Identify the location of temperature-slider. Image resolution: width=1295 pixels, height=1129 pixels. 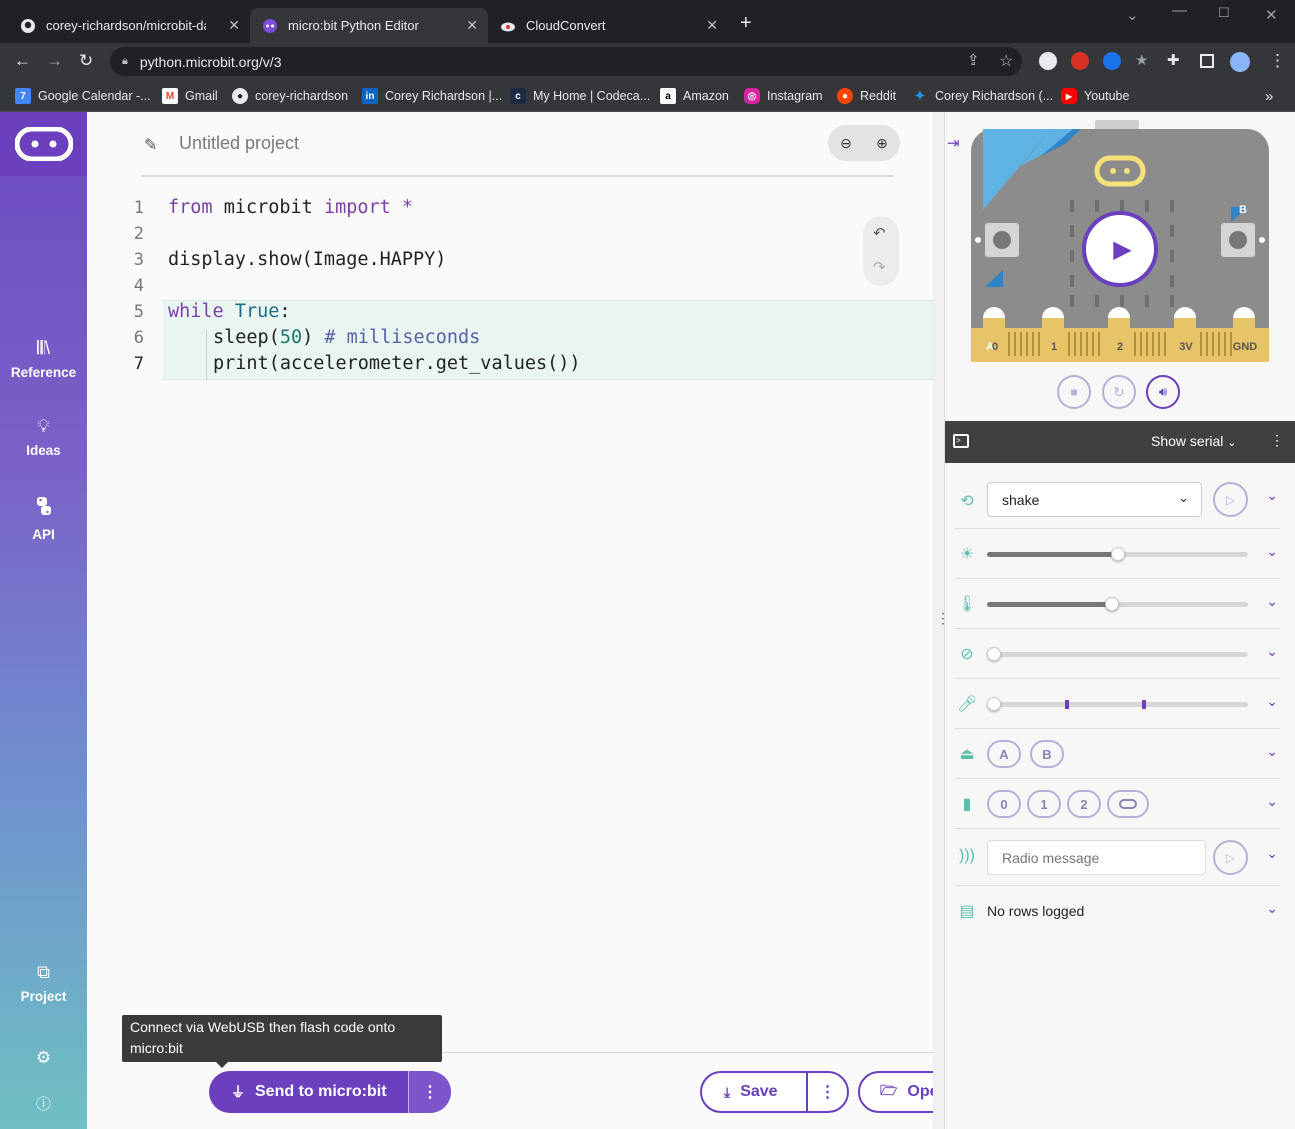
(1117, 604).